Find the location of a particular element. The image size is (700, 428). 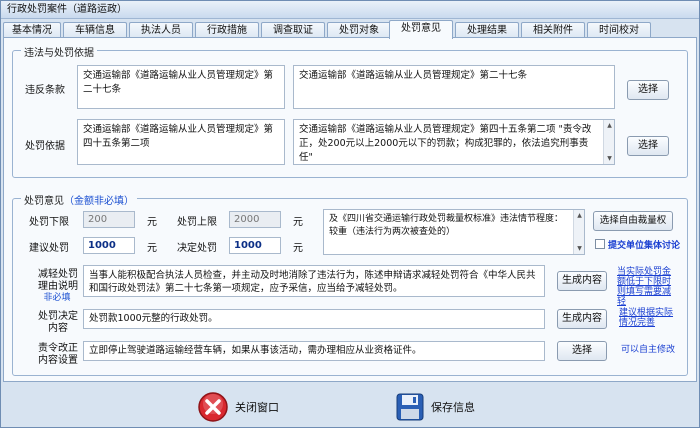

correction-select-button: 选择 is located at coordinates (582, 351).